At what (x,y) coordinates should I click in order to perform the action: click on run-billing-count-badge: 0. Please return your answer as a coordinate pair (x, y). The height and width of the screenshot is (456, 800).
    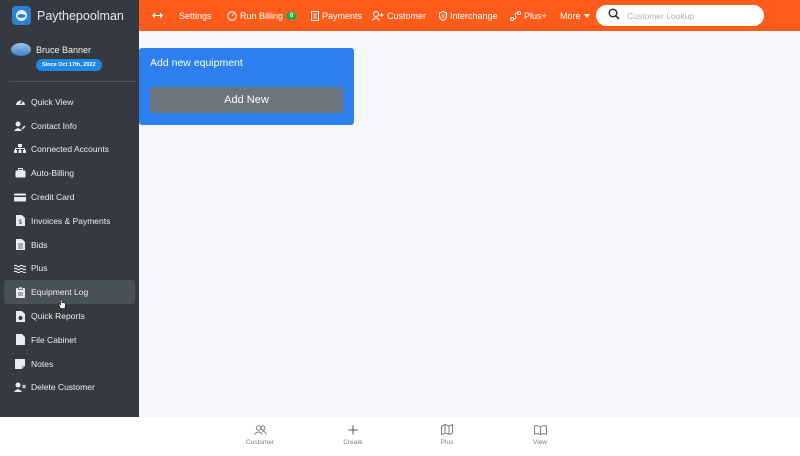
    Looking at the image, I should click on (292, 15).